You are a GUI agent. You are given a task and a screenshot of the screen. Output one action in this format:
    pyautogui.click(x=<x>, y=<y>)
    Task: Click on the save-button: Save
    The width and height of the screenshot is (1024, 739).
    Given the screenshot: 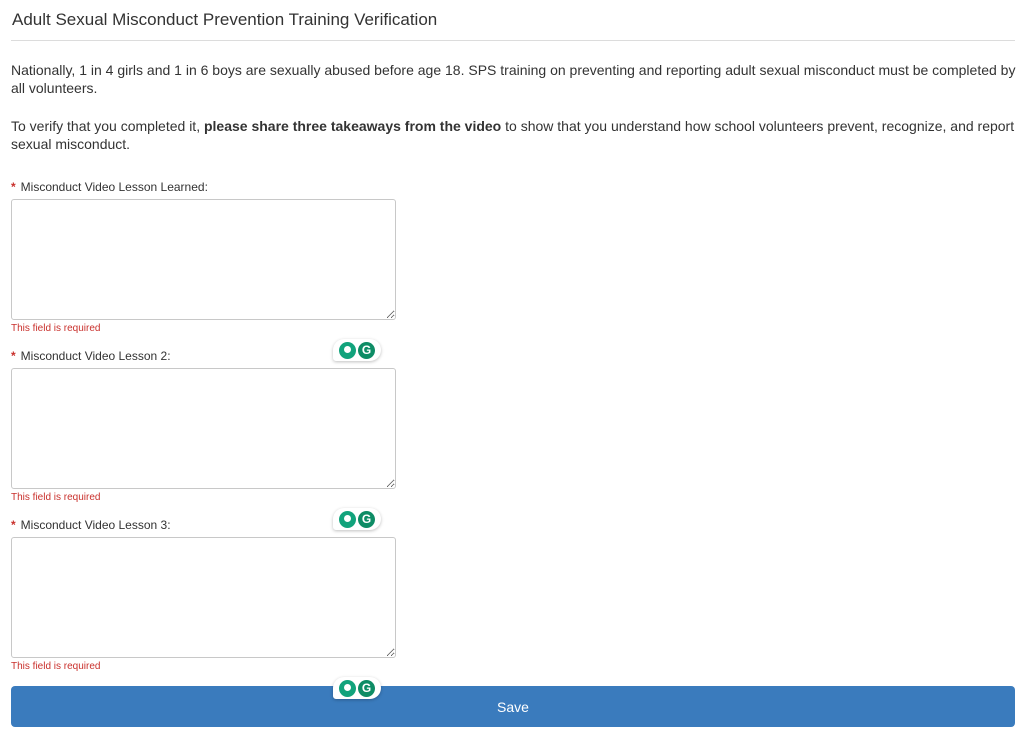 What is the action you would take?
    pyautogui.click(x=513, y=706)
    